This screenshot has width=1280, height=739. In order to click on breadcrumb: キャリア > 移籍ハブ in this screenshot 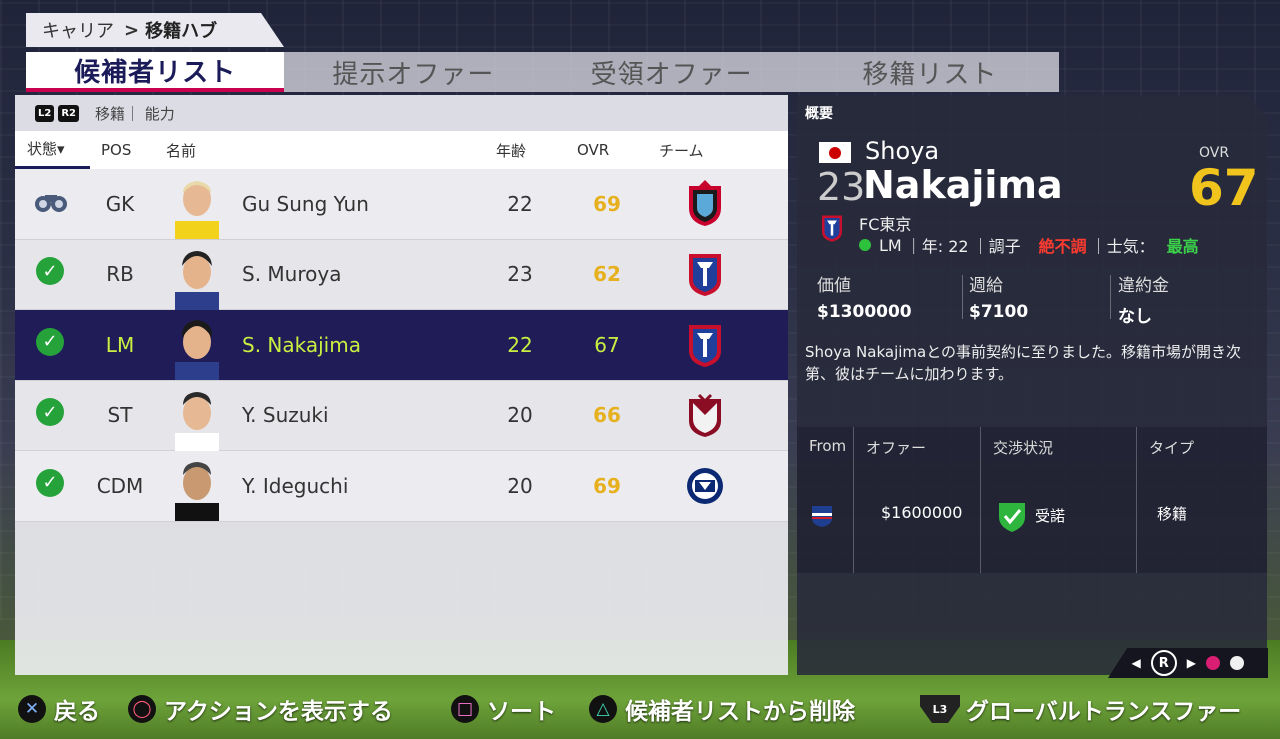, I will do `click(155, 30)`.